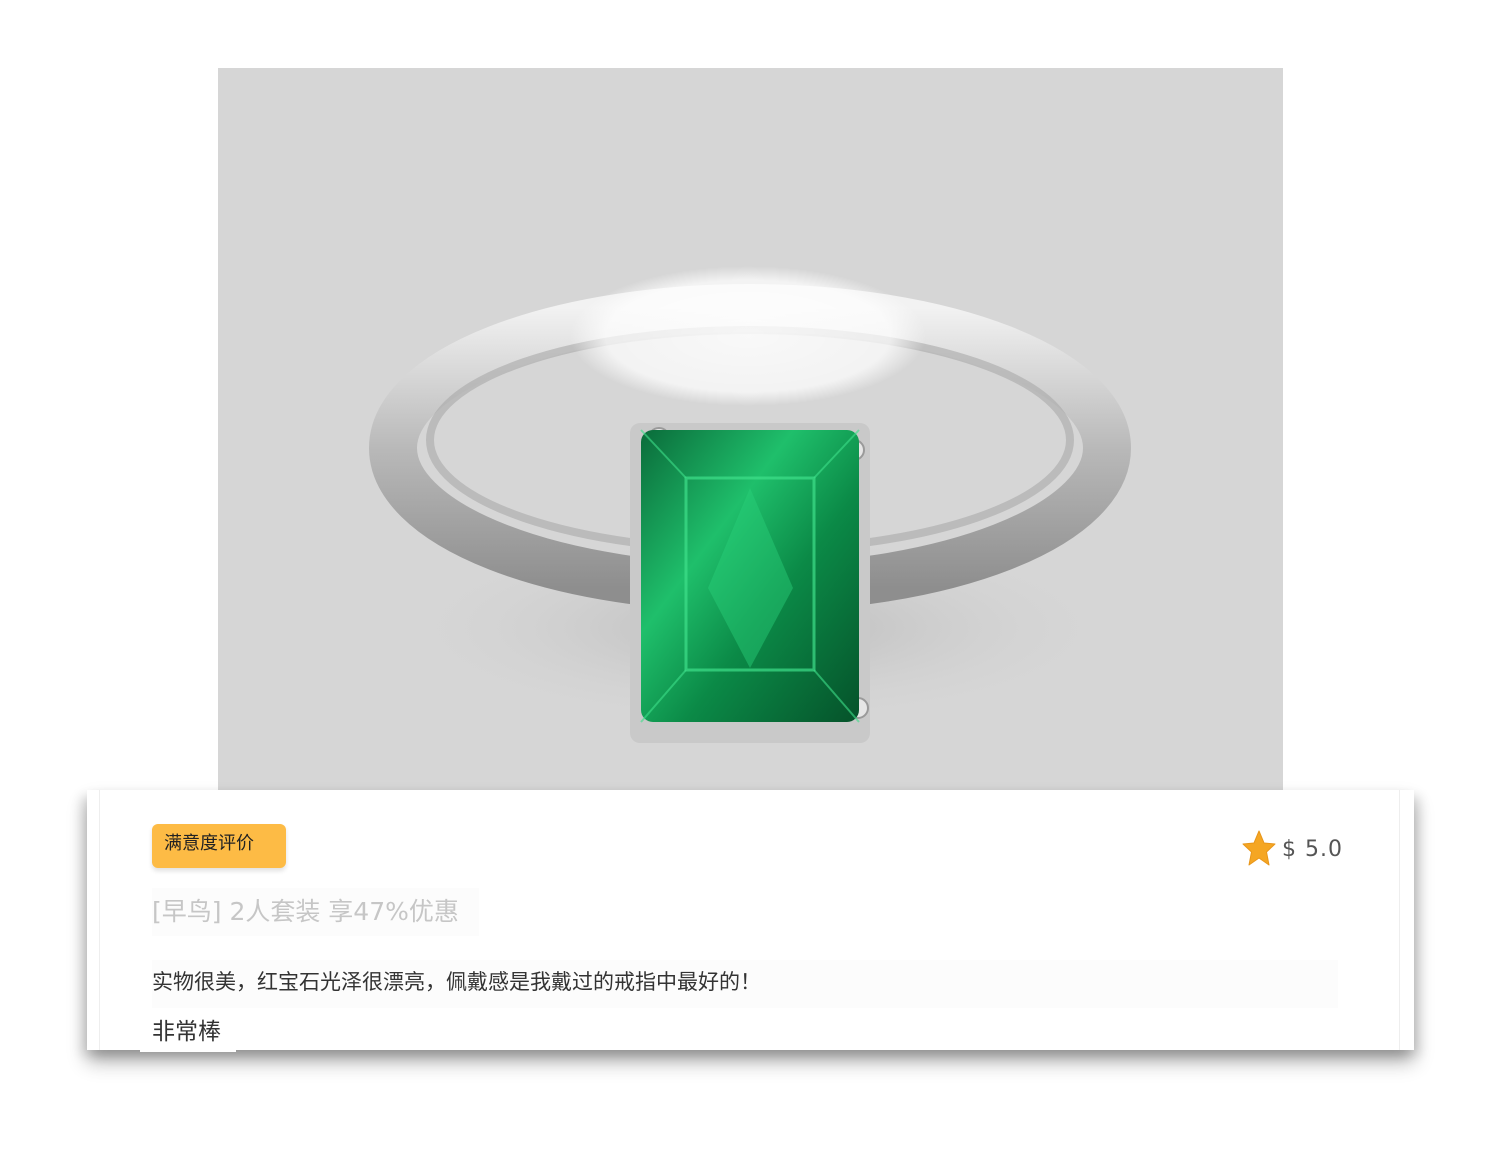 The width and height of the screenshot is (1500, 1159). Describe the element at coordinates (188, 1032) in the screenshot. I see `review-summary: 非常棒` at that location.